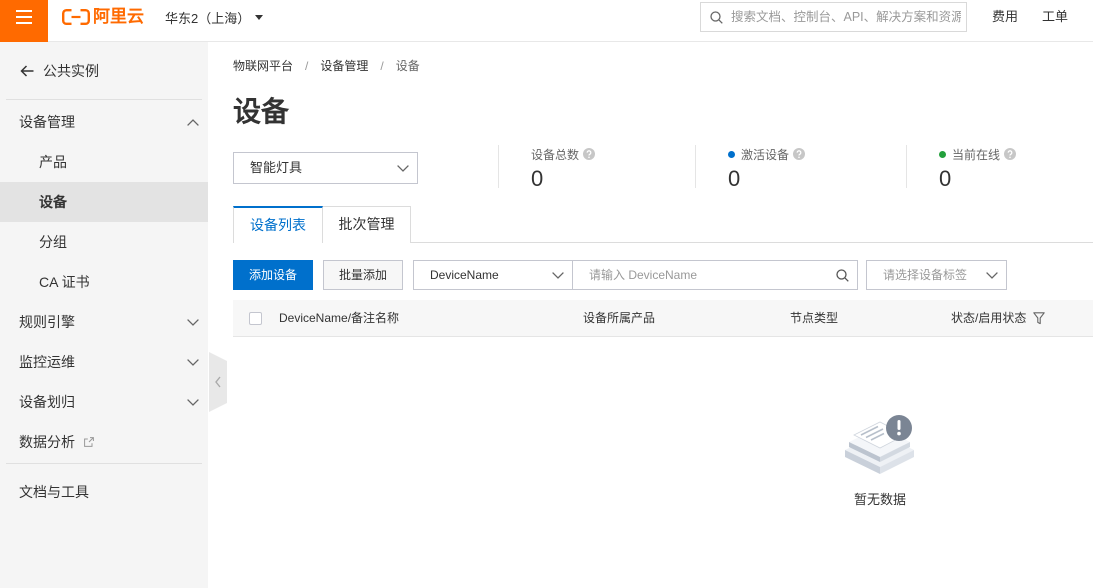 The height and width of the screenshot is (588, 1093). Describe the element at coordinates (104, 71) in the screenshot. I see `back-to-public-instance: 公共实例` at that location.